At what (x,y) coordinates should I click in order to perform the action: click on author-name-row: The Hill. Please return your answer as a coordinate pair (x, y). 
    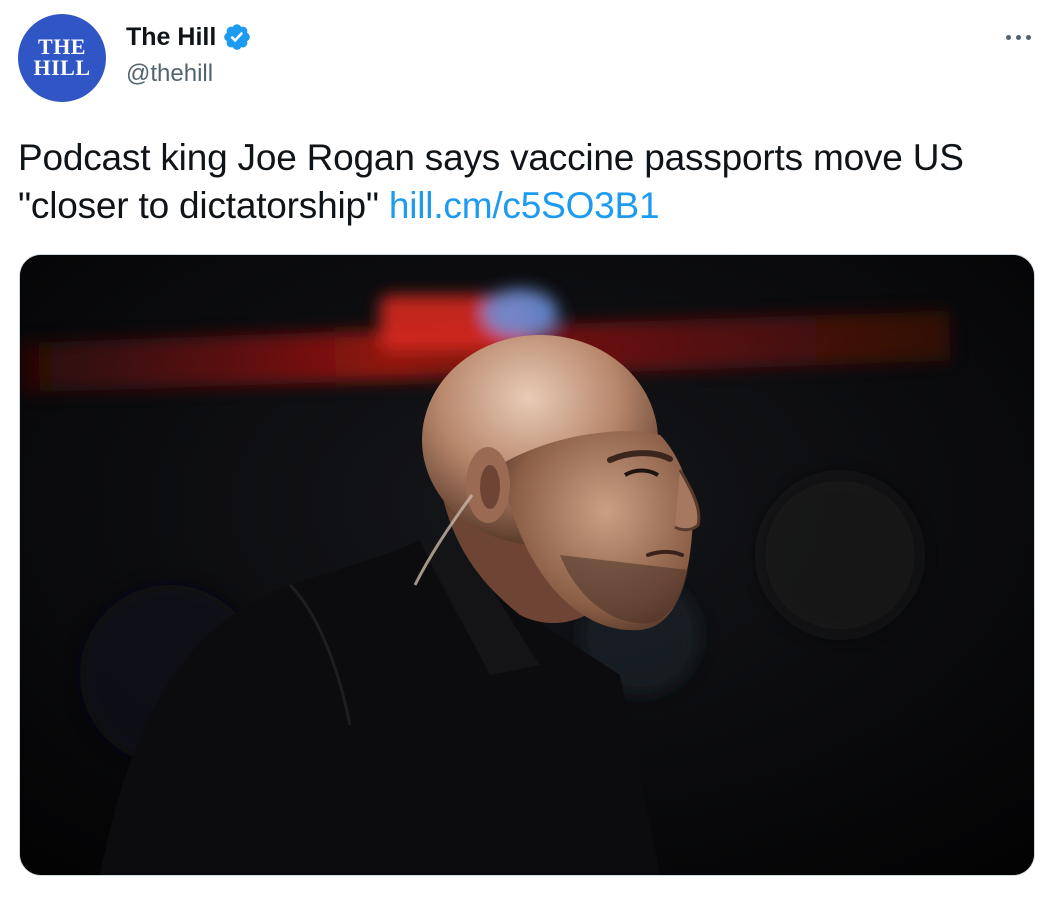
    Looking at the image, I should click on (189, 37).